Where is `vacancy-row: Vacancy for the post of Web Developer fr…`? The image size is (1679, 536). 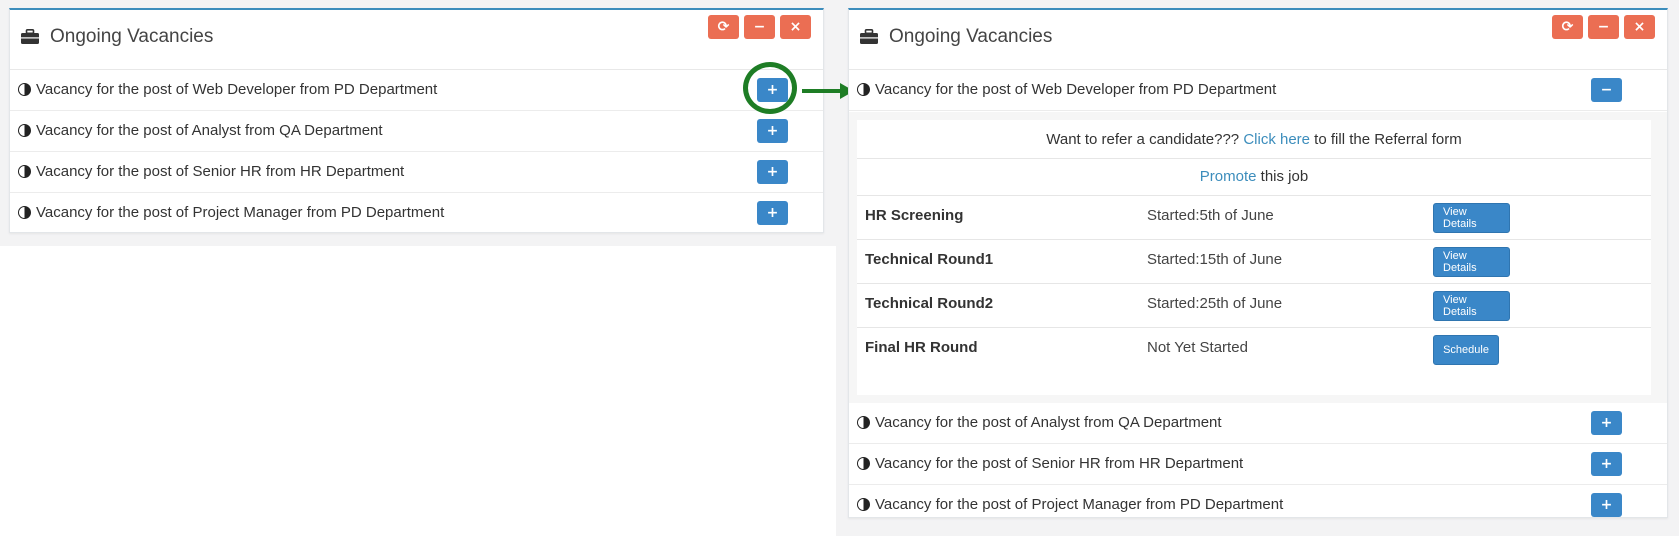
vacancy-row: Vacancy for the post of Web Developer fr… is located at coordinates (416, 90).